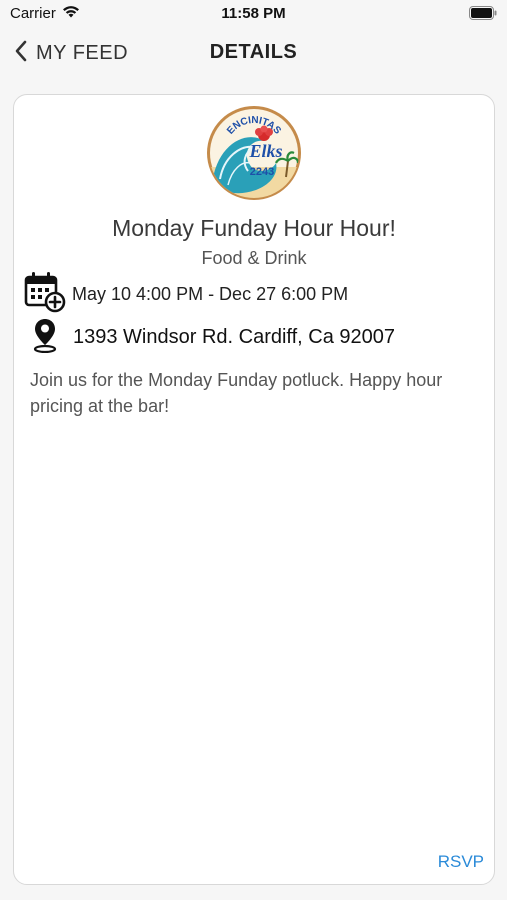  Describe the element at coordinates (45, 337) in the screenshot. I see `location-pin-icon` at that location.